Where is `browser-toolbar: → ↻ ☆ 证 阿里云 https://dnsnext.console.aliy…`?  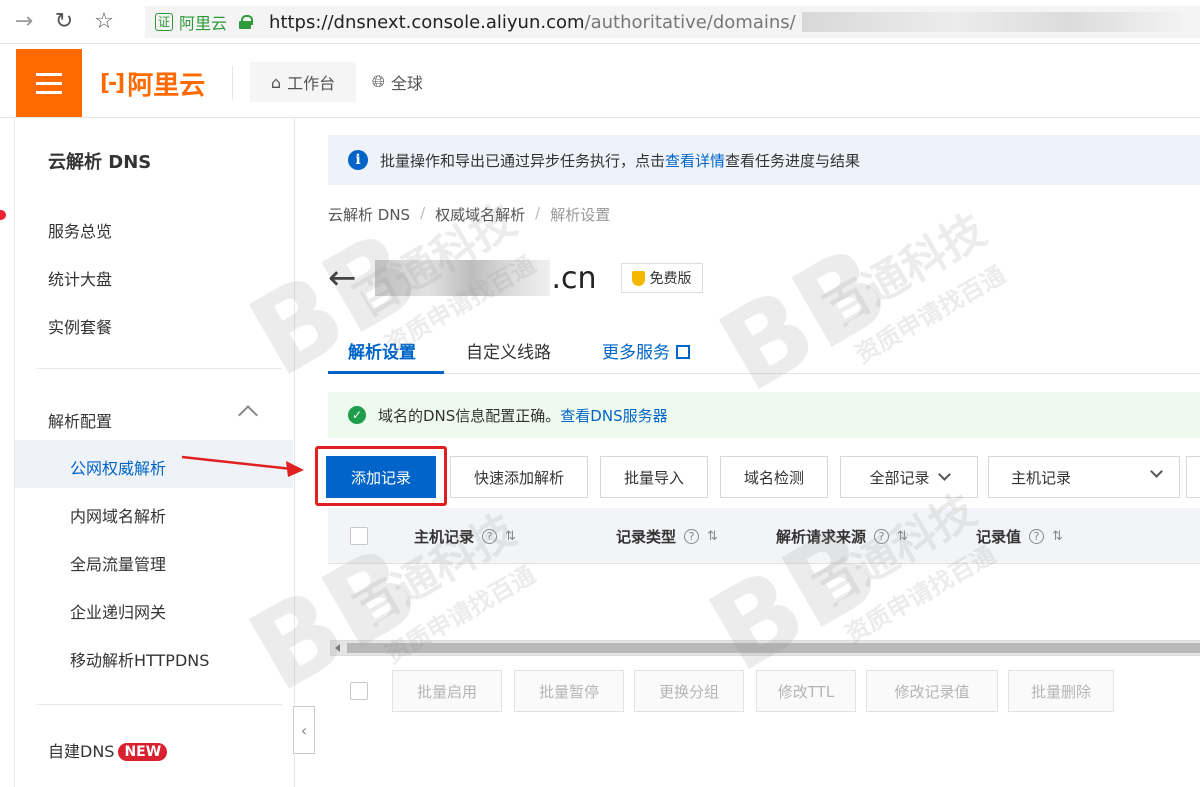
browser-toolbar: → ↻ ☆ 证 阿里云 https://dnsnext.console.aliy… is located at coordinates (600, 22).